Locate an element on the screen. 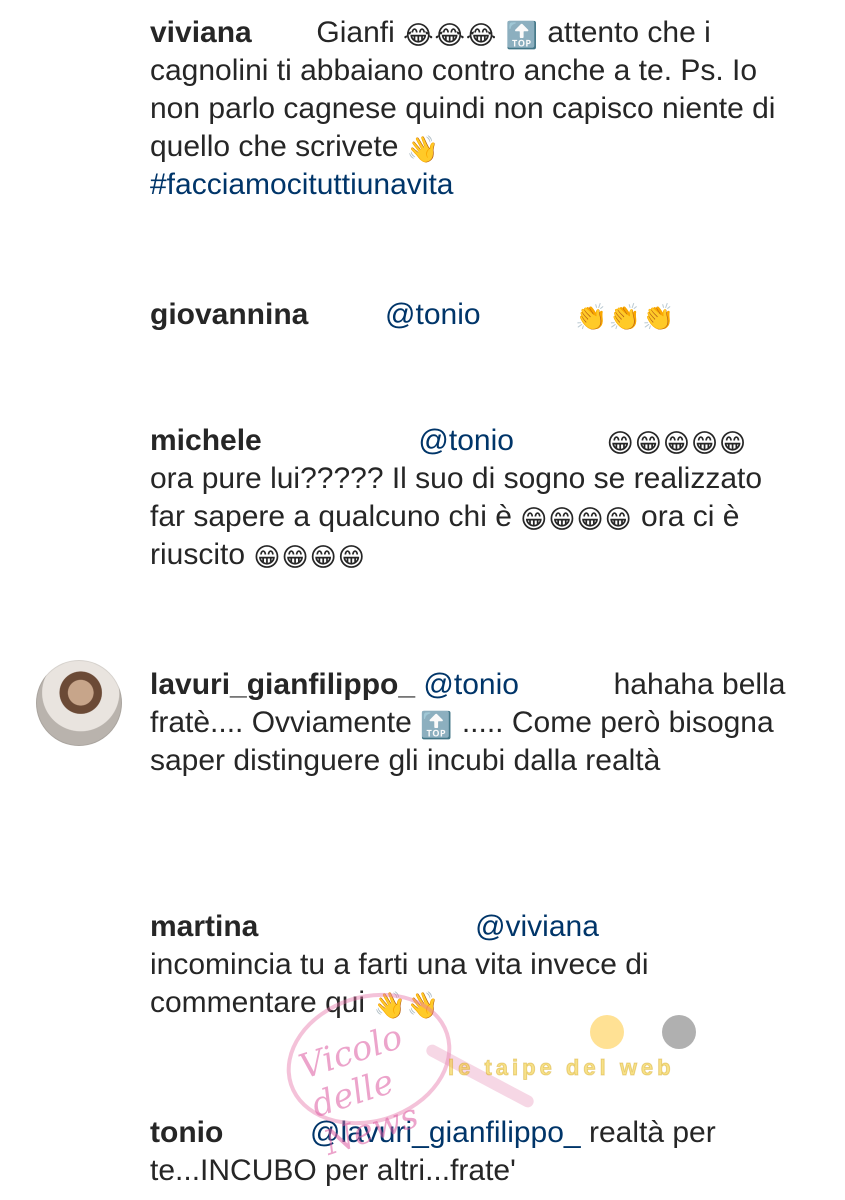 The height and width of the screenshot is (1200, 845). mention-link: @viviana is located at coordinates (537, 926).